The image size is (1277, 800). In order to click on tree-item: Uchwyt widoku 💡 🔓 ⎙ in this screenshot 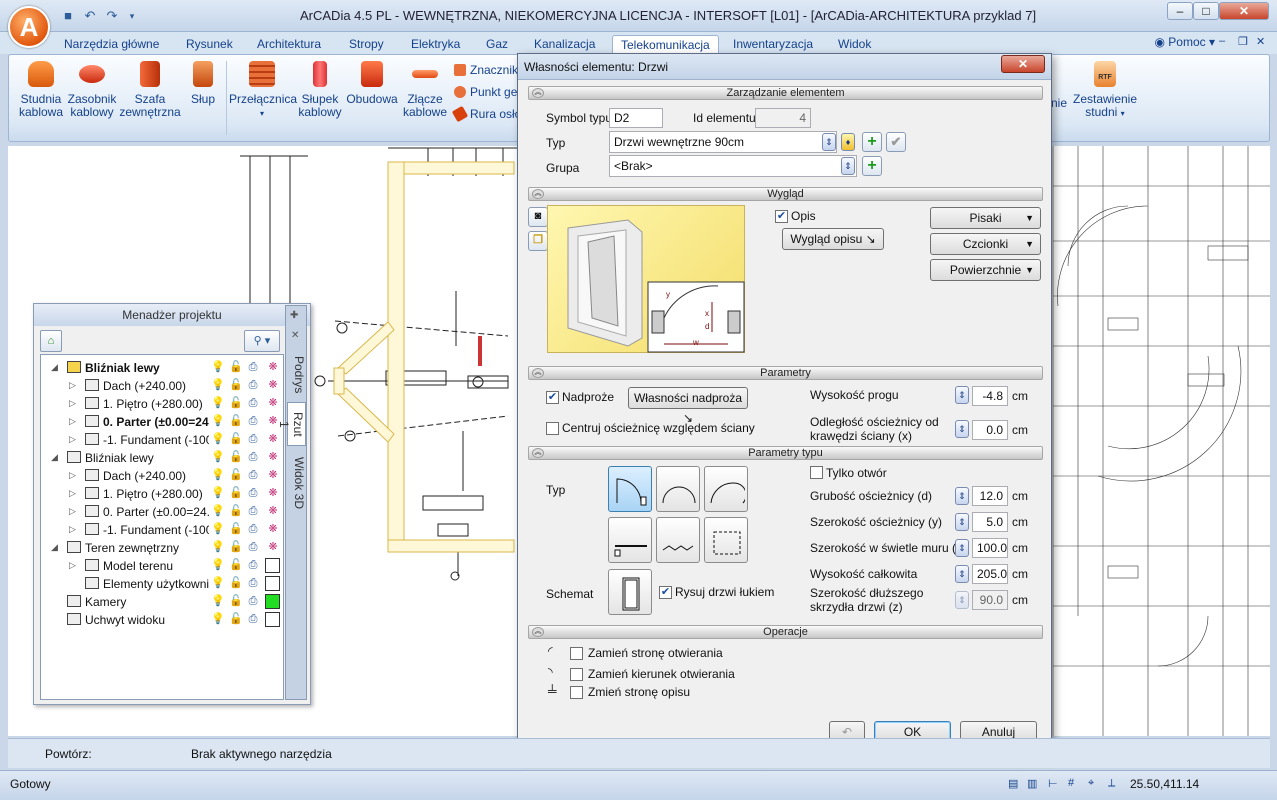, I will do `click(162, 620)`.